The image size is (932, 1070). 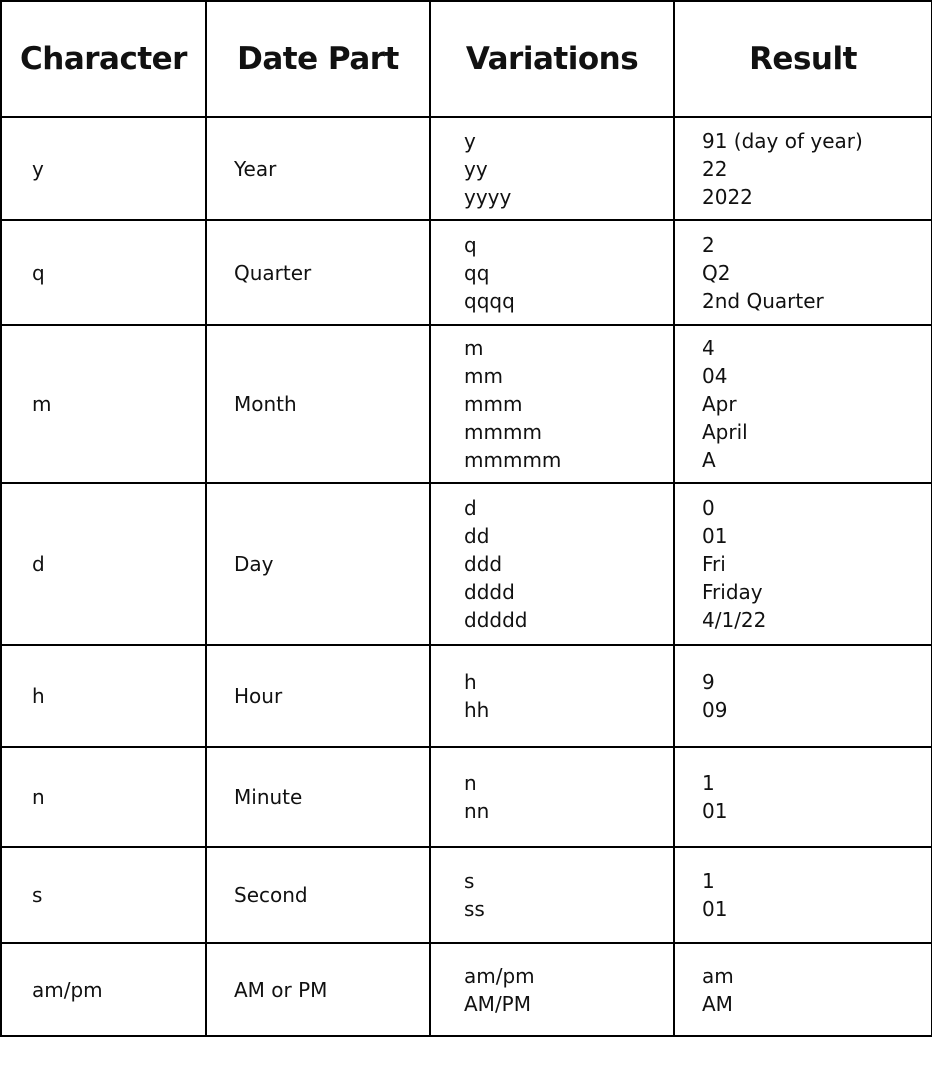 What do you see at coordinates (268, 797) in the screenshot?
I see `date-part-cell-text: Minute` at bounding box center [268, 797].